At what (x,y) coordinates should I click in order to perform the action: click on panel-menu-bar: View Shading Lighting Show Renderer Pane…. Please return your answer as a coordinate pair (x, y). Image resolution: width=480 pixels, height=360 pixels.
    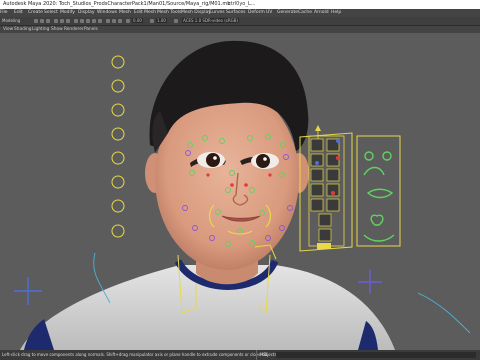
    Looking at the image, I should click on (240, 29).